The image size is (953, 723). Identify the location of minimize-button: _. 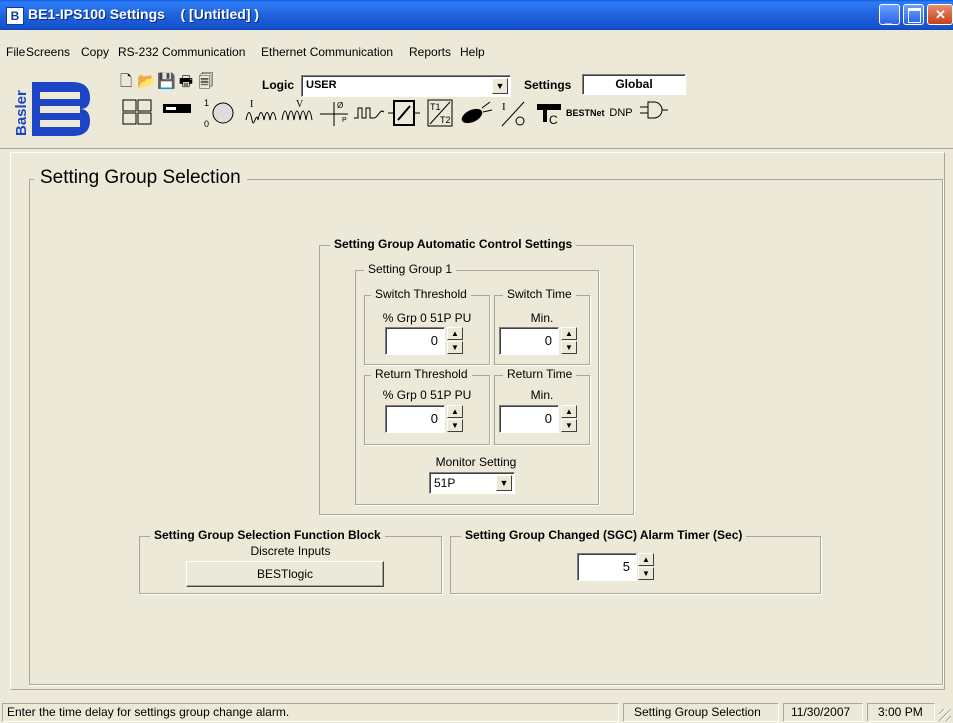
(889, 14).